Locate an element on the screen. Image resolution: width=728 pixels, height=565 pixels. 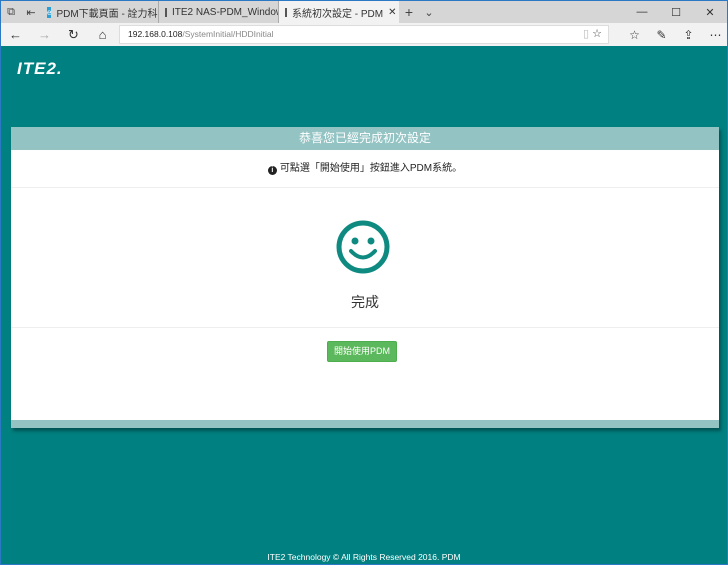
tab-pdm-download: ePDM下載頁面 - 詮力科技ITE is located at coordinates (100, 12).